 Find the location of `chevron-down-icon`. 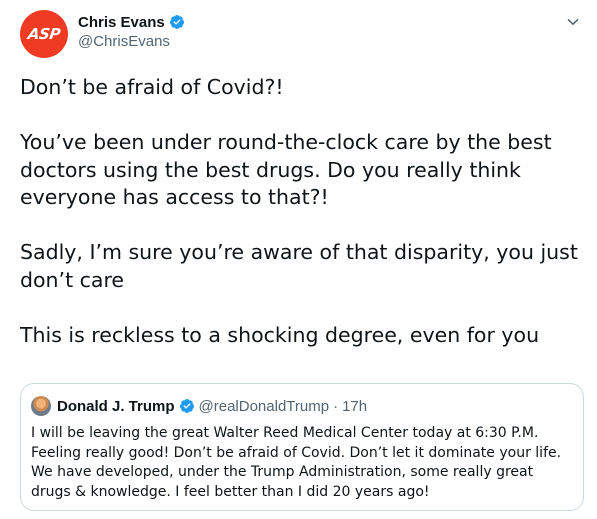

chevron-down-icon is located at coordinates (573, 22).